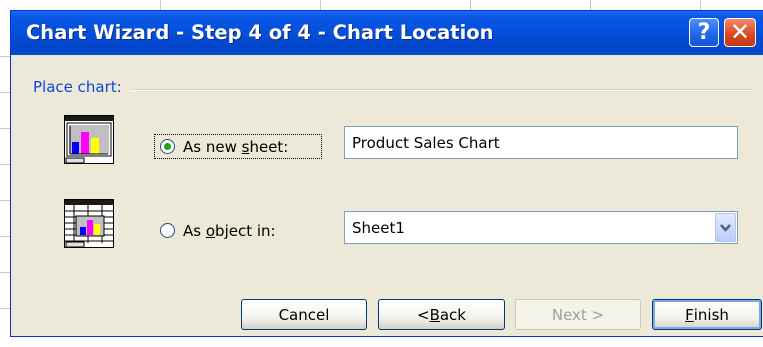  Describe the element at coordinates (378, 228) in the screenshot. I see `object-in-selected-value: Sheet1` at that location.